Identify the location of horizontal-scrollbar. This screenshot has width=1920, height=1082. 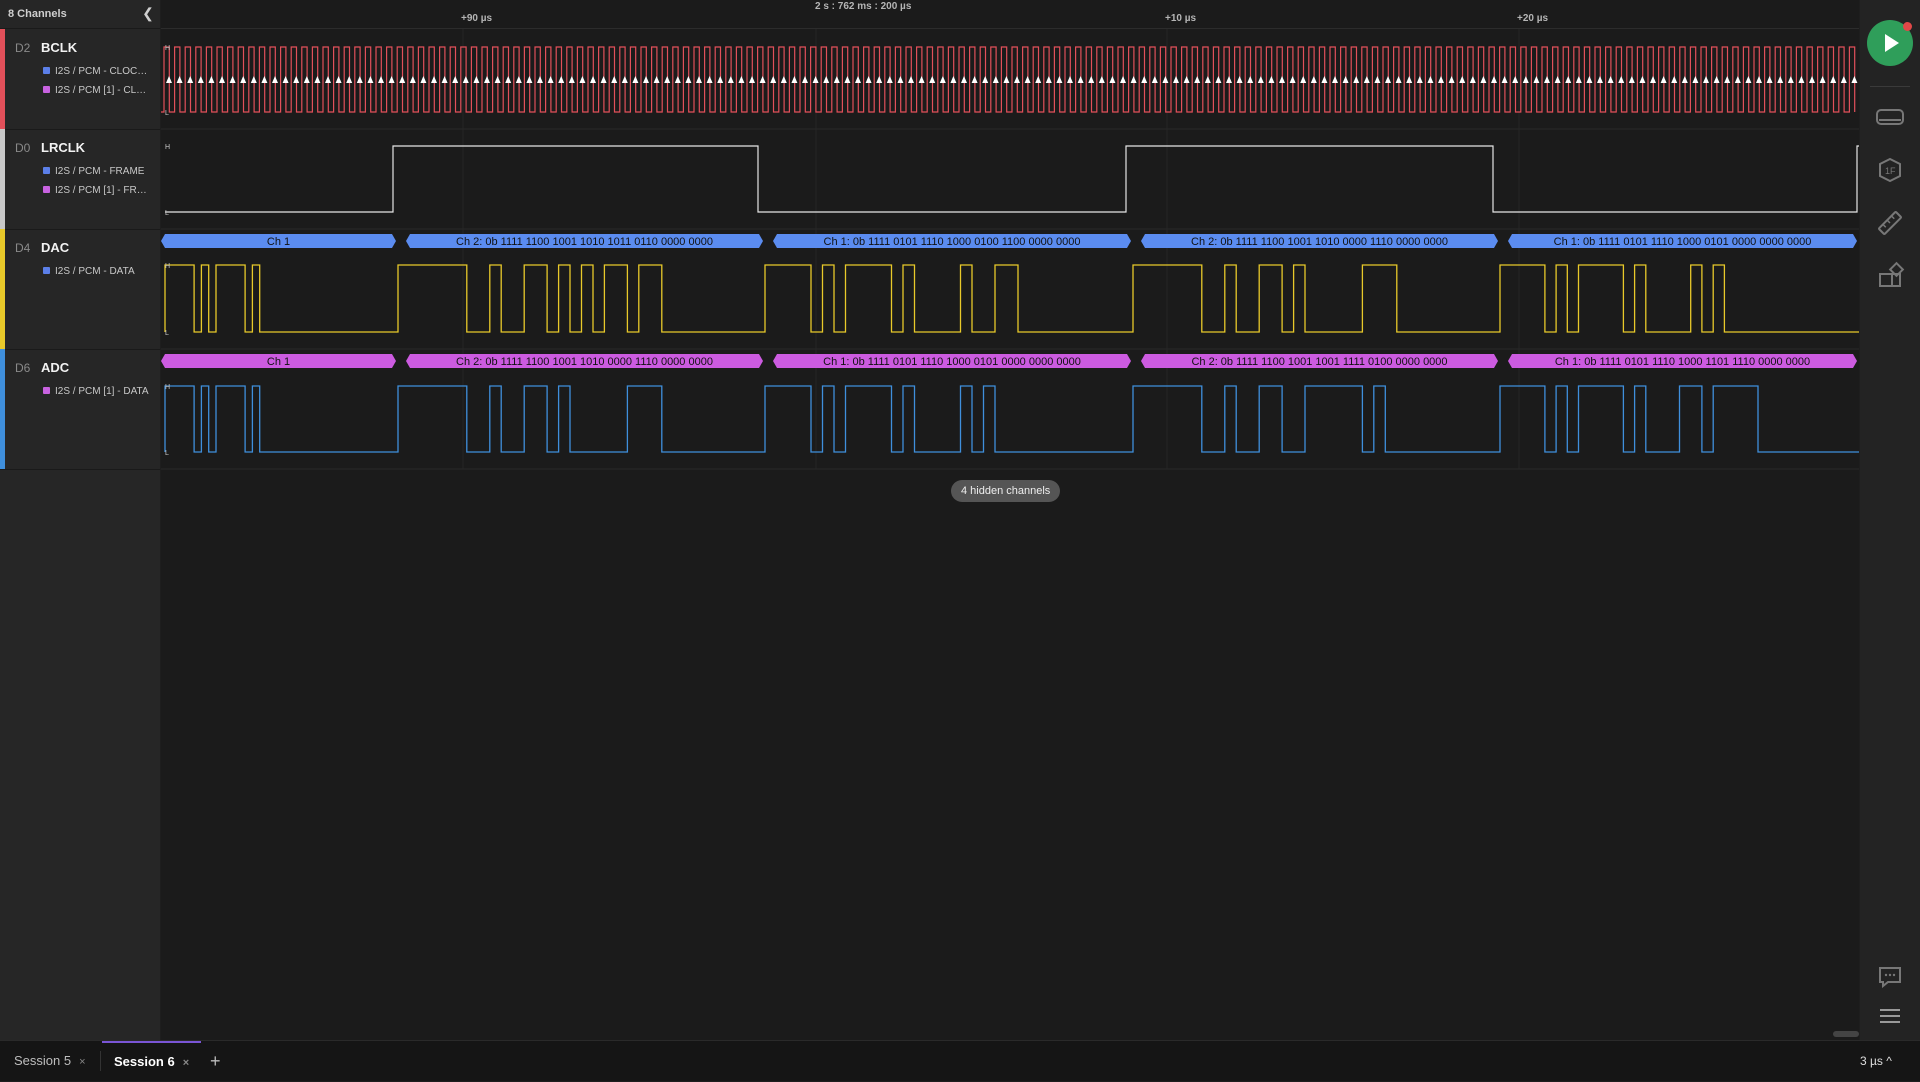
(1010, 1034).